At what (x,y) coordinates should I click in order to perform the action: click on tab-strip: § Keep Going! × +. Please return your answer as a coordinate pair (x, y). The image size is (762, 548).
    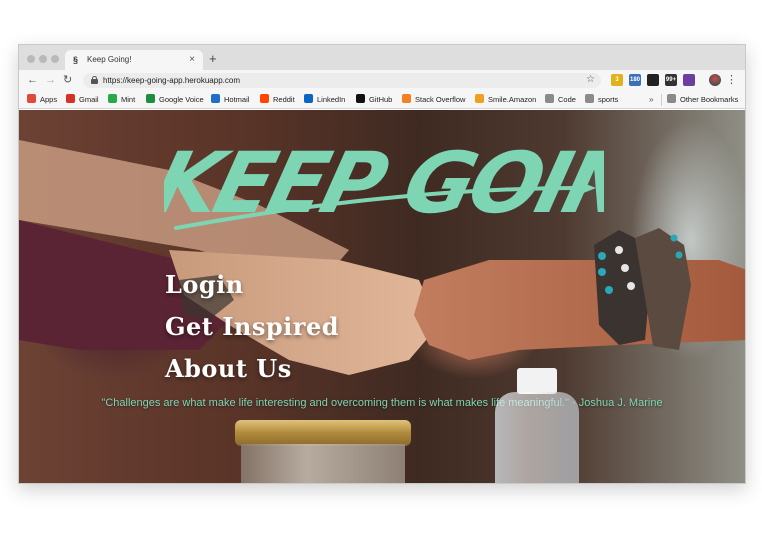
    Looking at the image, I should click on (382, 57).